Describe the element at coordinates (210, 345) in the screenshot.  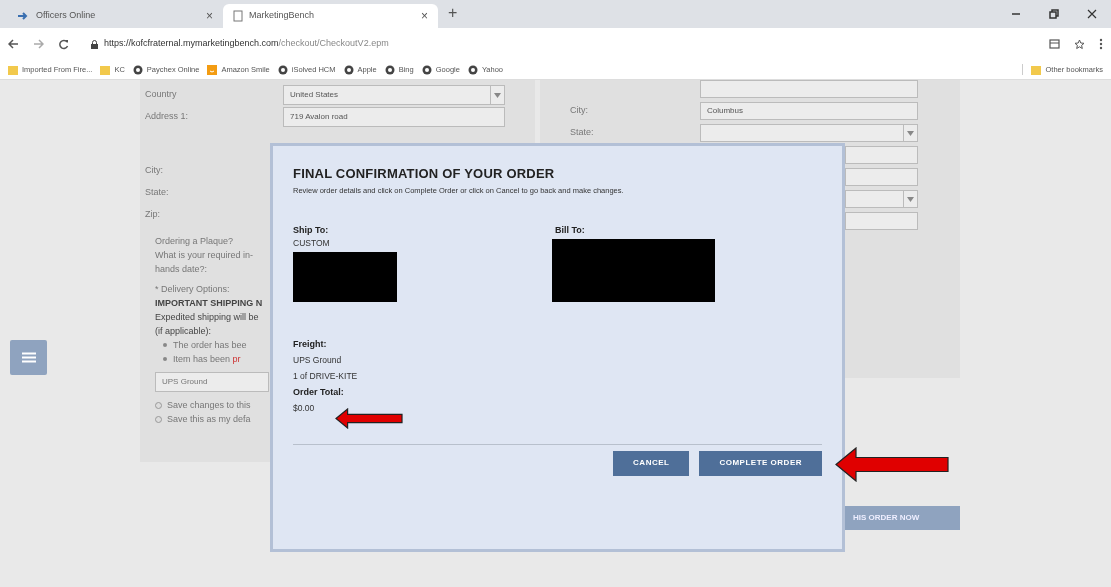
I see `bullet-text: The order has bee` at that location.